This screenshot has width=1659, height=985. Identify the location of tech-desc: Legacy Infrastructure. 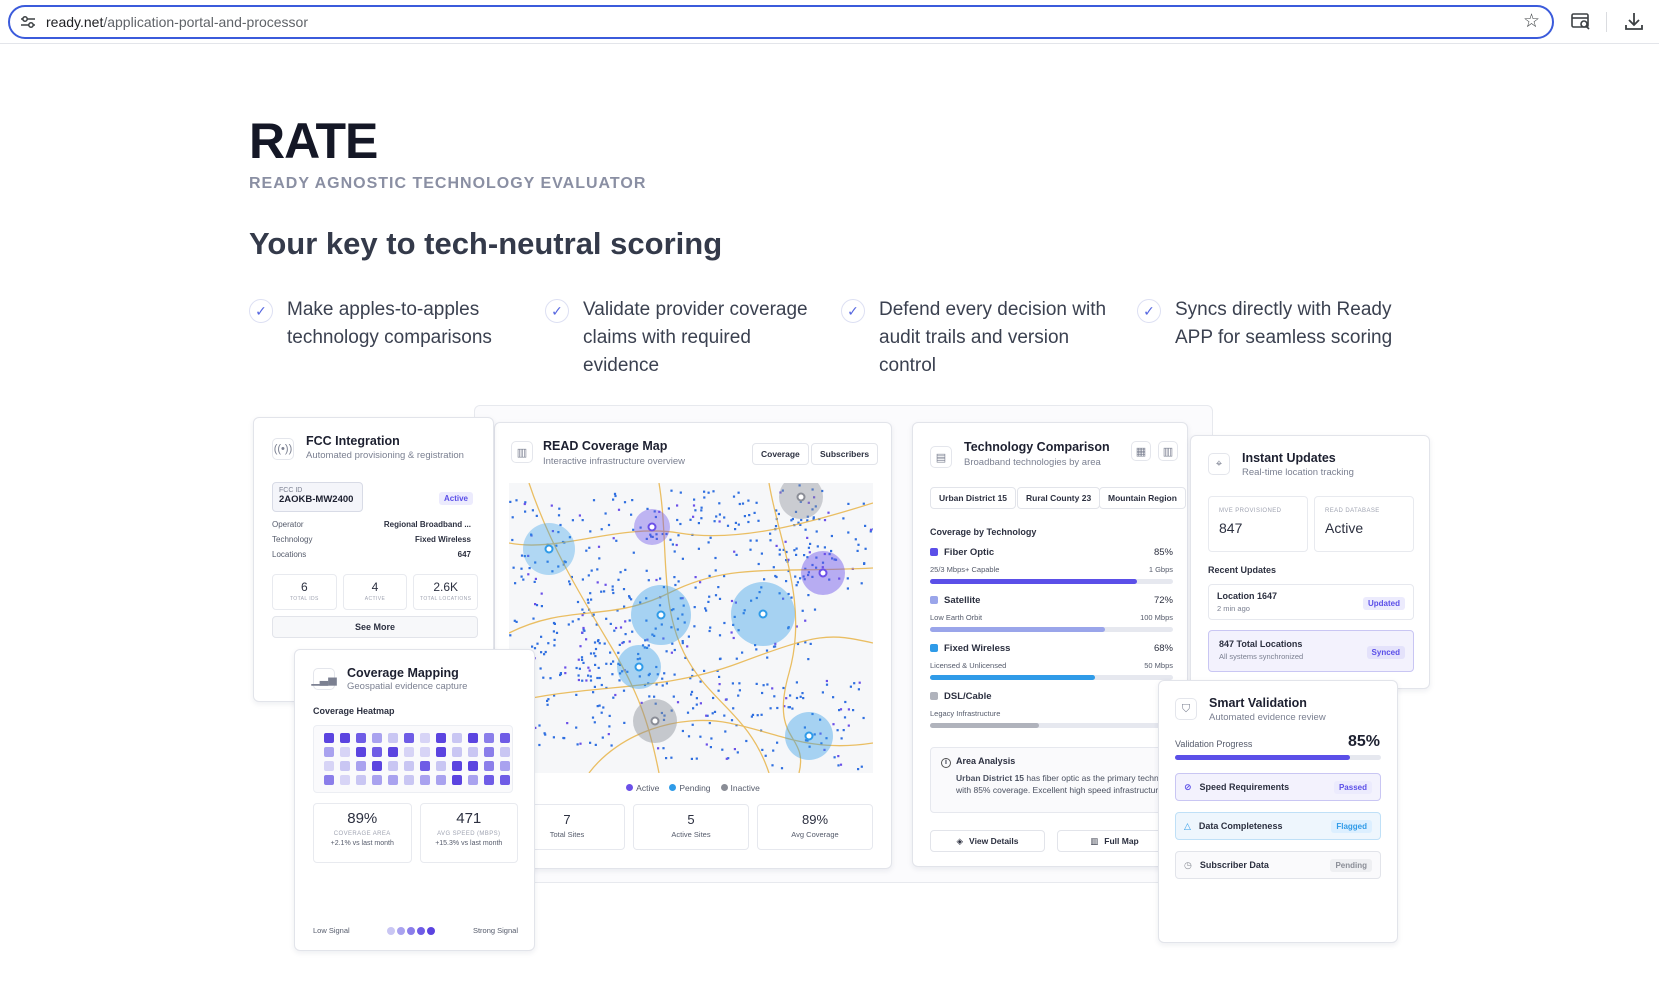
(965, 713).